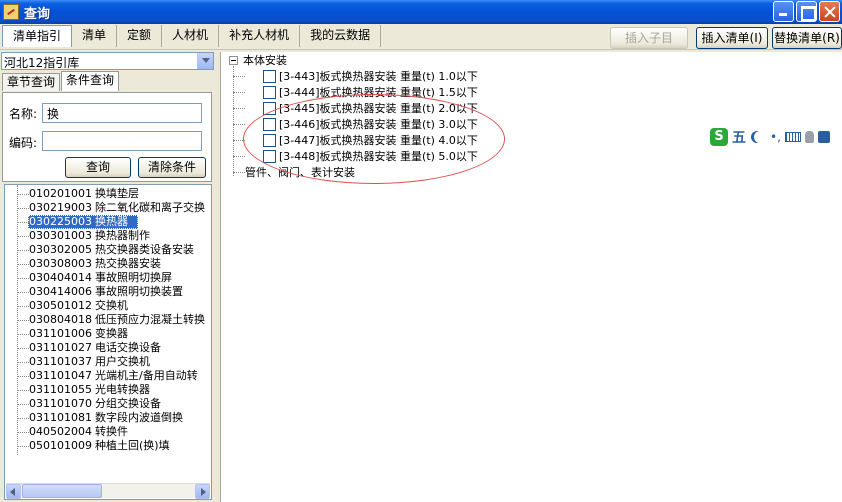  I want to click on maximize-button, so click(806, 11).